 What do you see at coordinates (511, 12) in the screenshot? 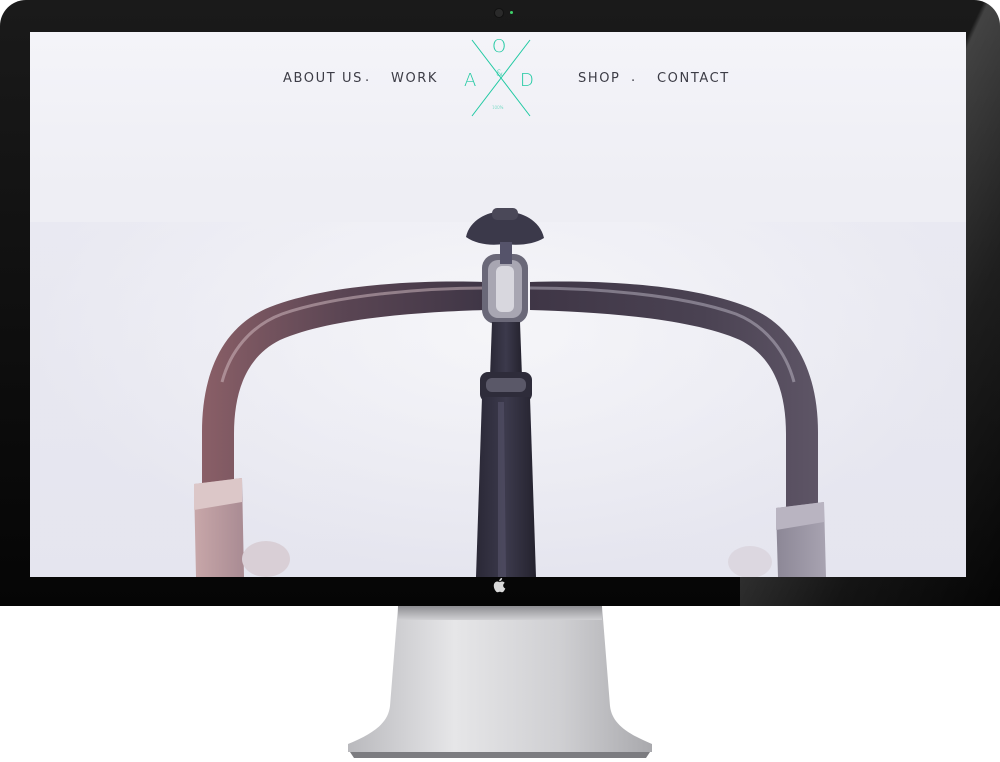
I see `camera-led` at bounding box center [511, 12].